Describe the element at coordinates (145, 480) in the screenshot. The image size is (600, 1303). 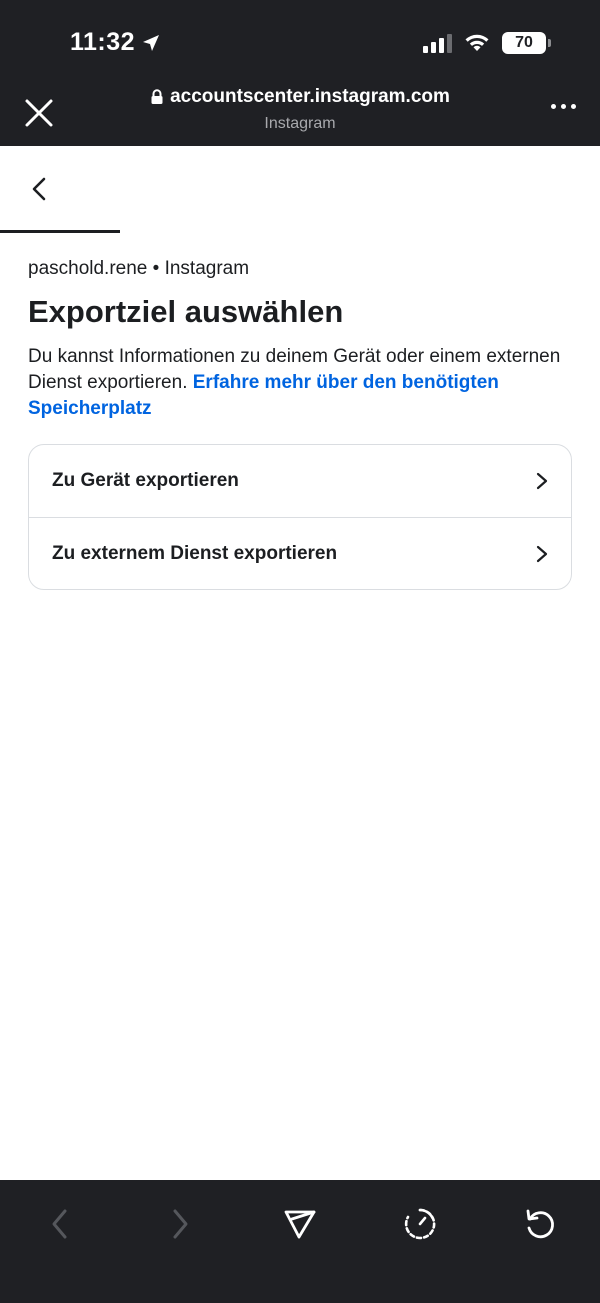
I see `option-label: Zu Gerät exportieren` at that location.